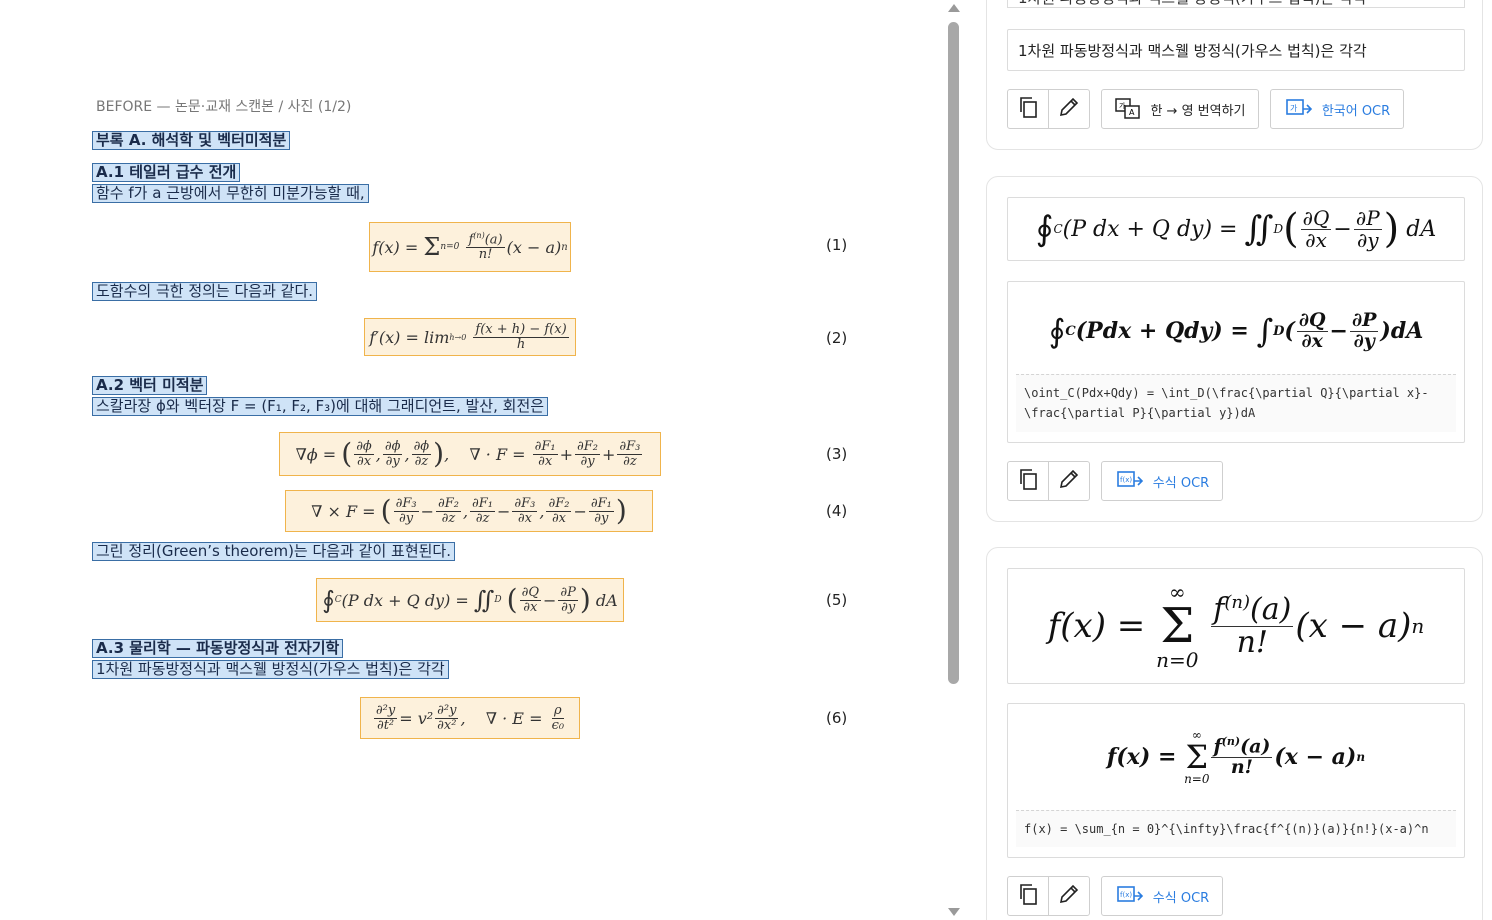 The height and width of the screenshot is (920, 1492). What do you see at coordinates (470, 247) in the screenshot?
I see `formula-taylor-series: f(x) = Σn=0 f(n)(a) n! (x − a) n` at bounding box center [470, 247].